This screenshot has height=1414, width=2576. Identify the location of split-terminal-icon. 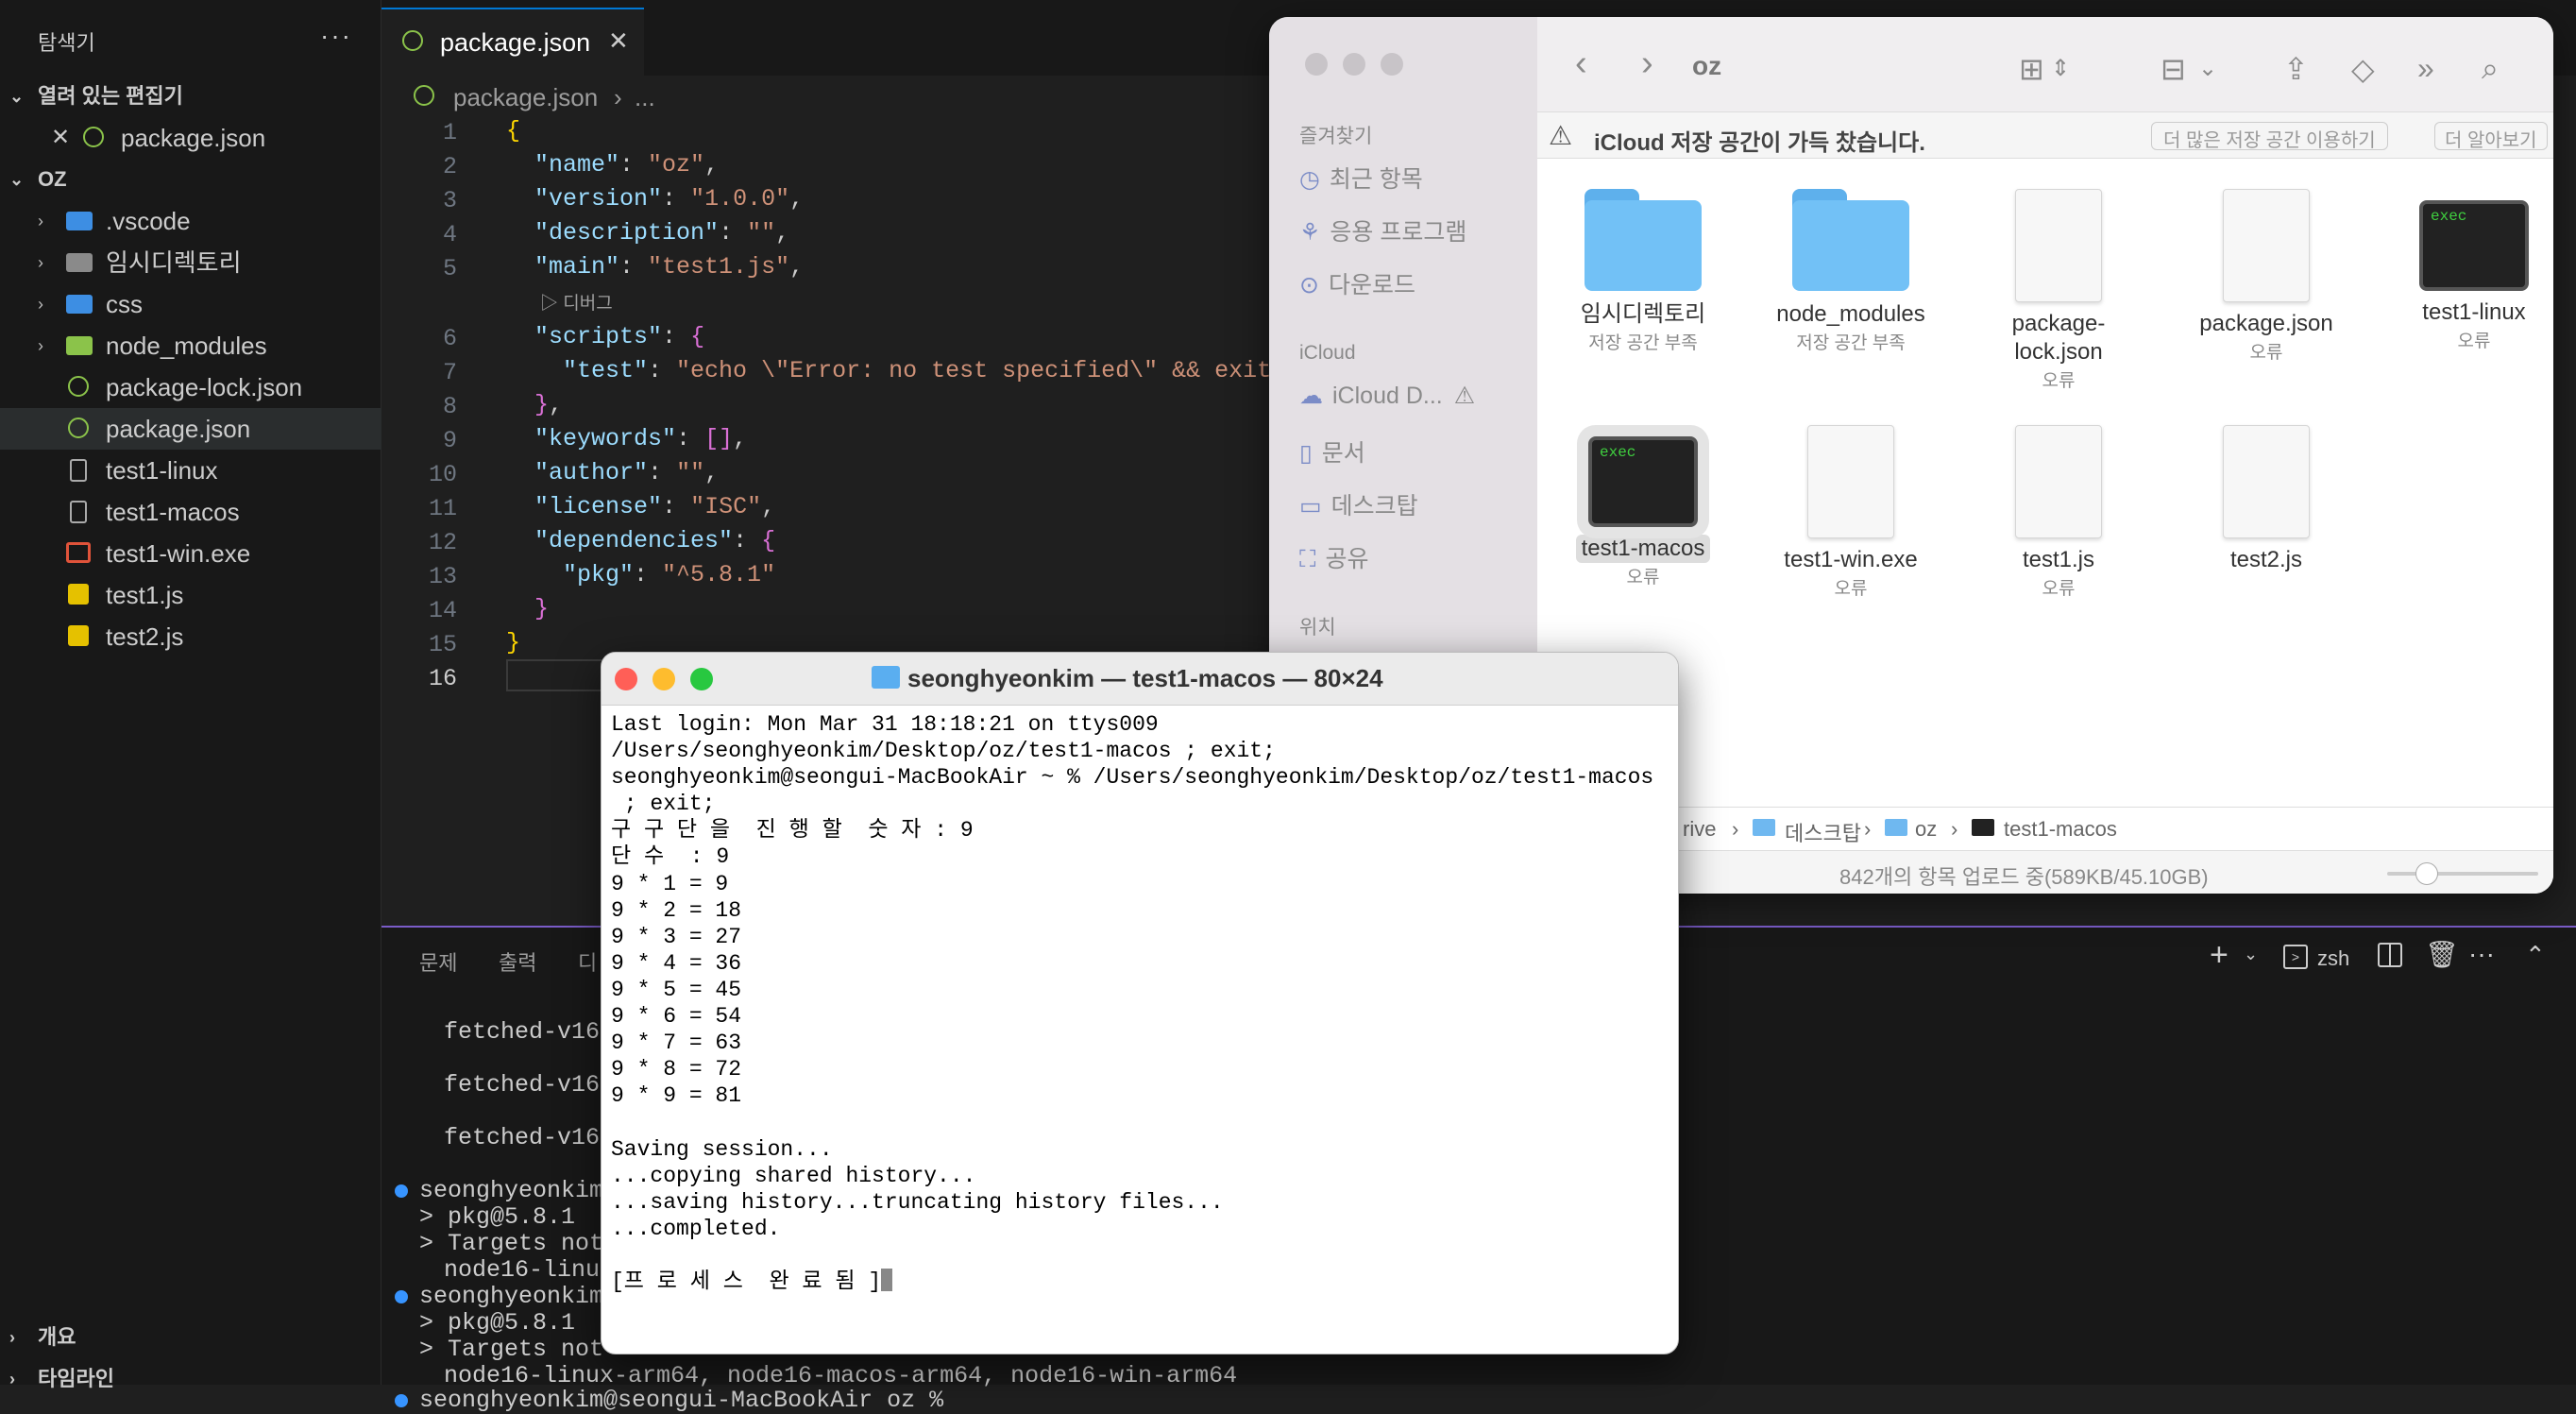
(2390, 955).